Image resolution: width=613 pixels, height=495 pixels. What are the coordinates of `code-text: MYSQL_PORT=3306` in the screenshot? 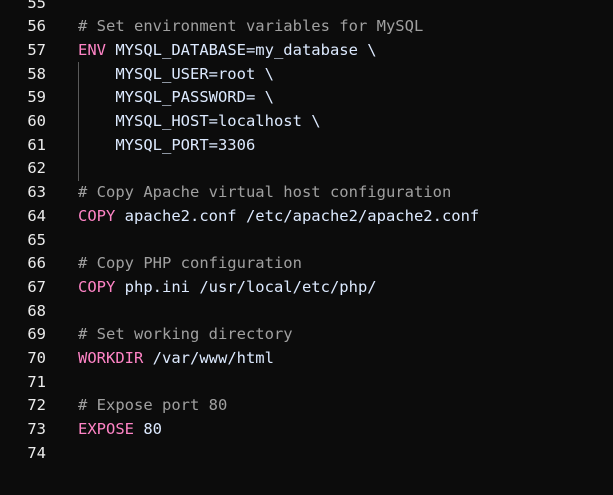 It's located at (167, 144).